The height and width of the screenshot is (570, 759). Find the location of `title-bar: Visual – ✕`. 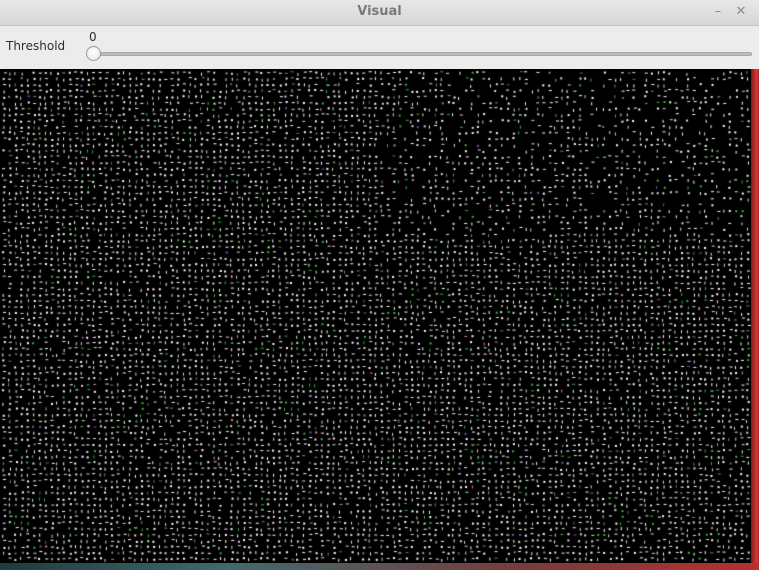

title-bar: Visual – ✕ is located at coordinates (379, 13).